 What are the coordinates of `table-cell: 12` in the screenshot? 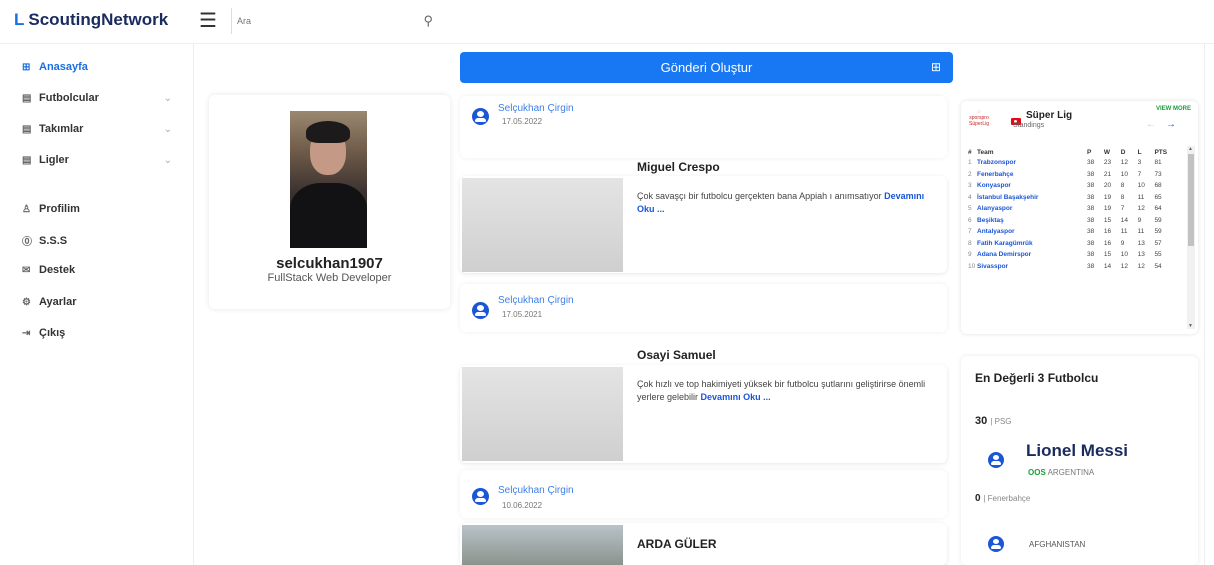 It's located at (1124, 163).